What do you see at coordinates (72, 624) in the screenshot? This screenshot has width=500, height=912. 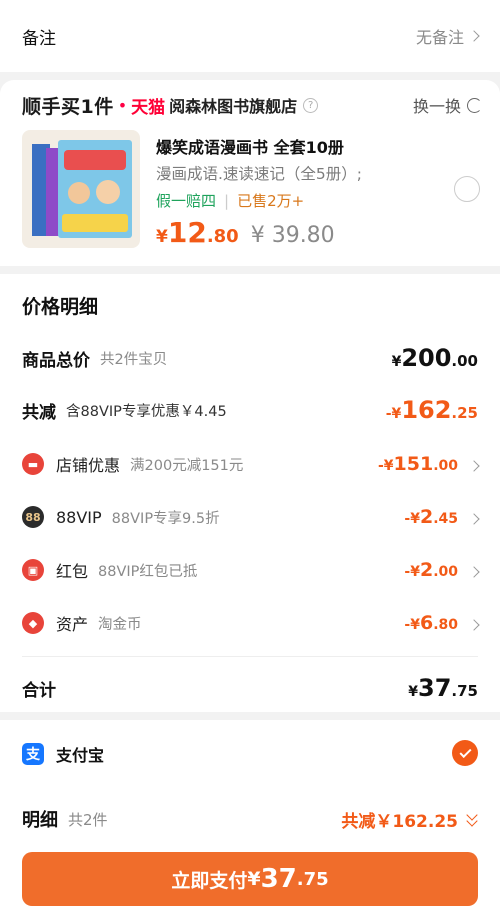 I see `discount-item-label: 资产` at bounding box center [72, 624].